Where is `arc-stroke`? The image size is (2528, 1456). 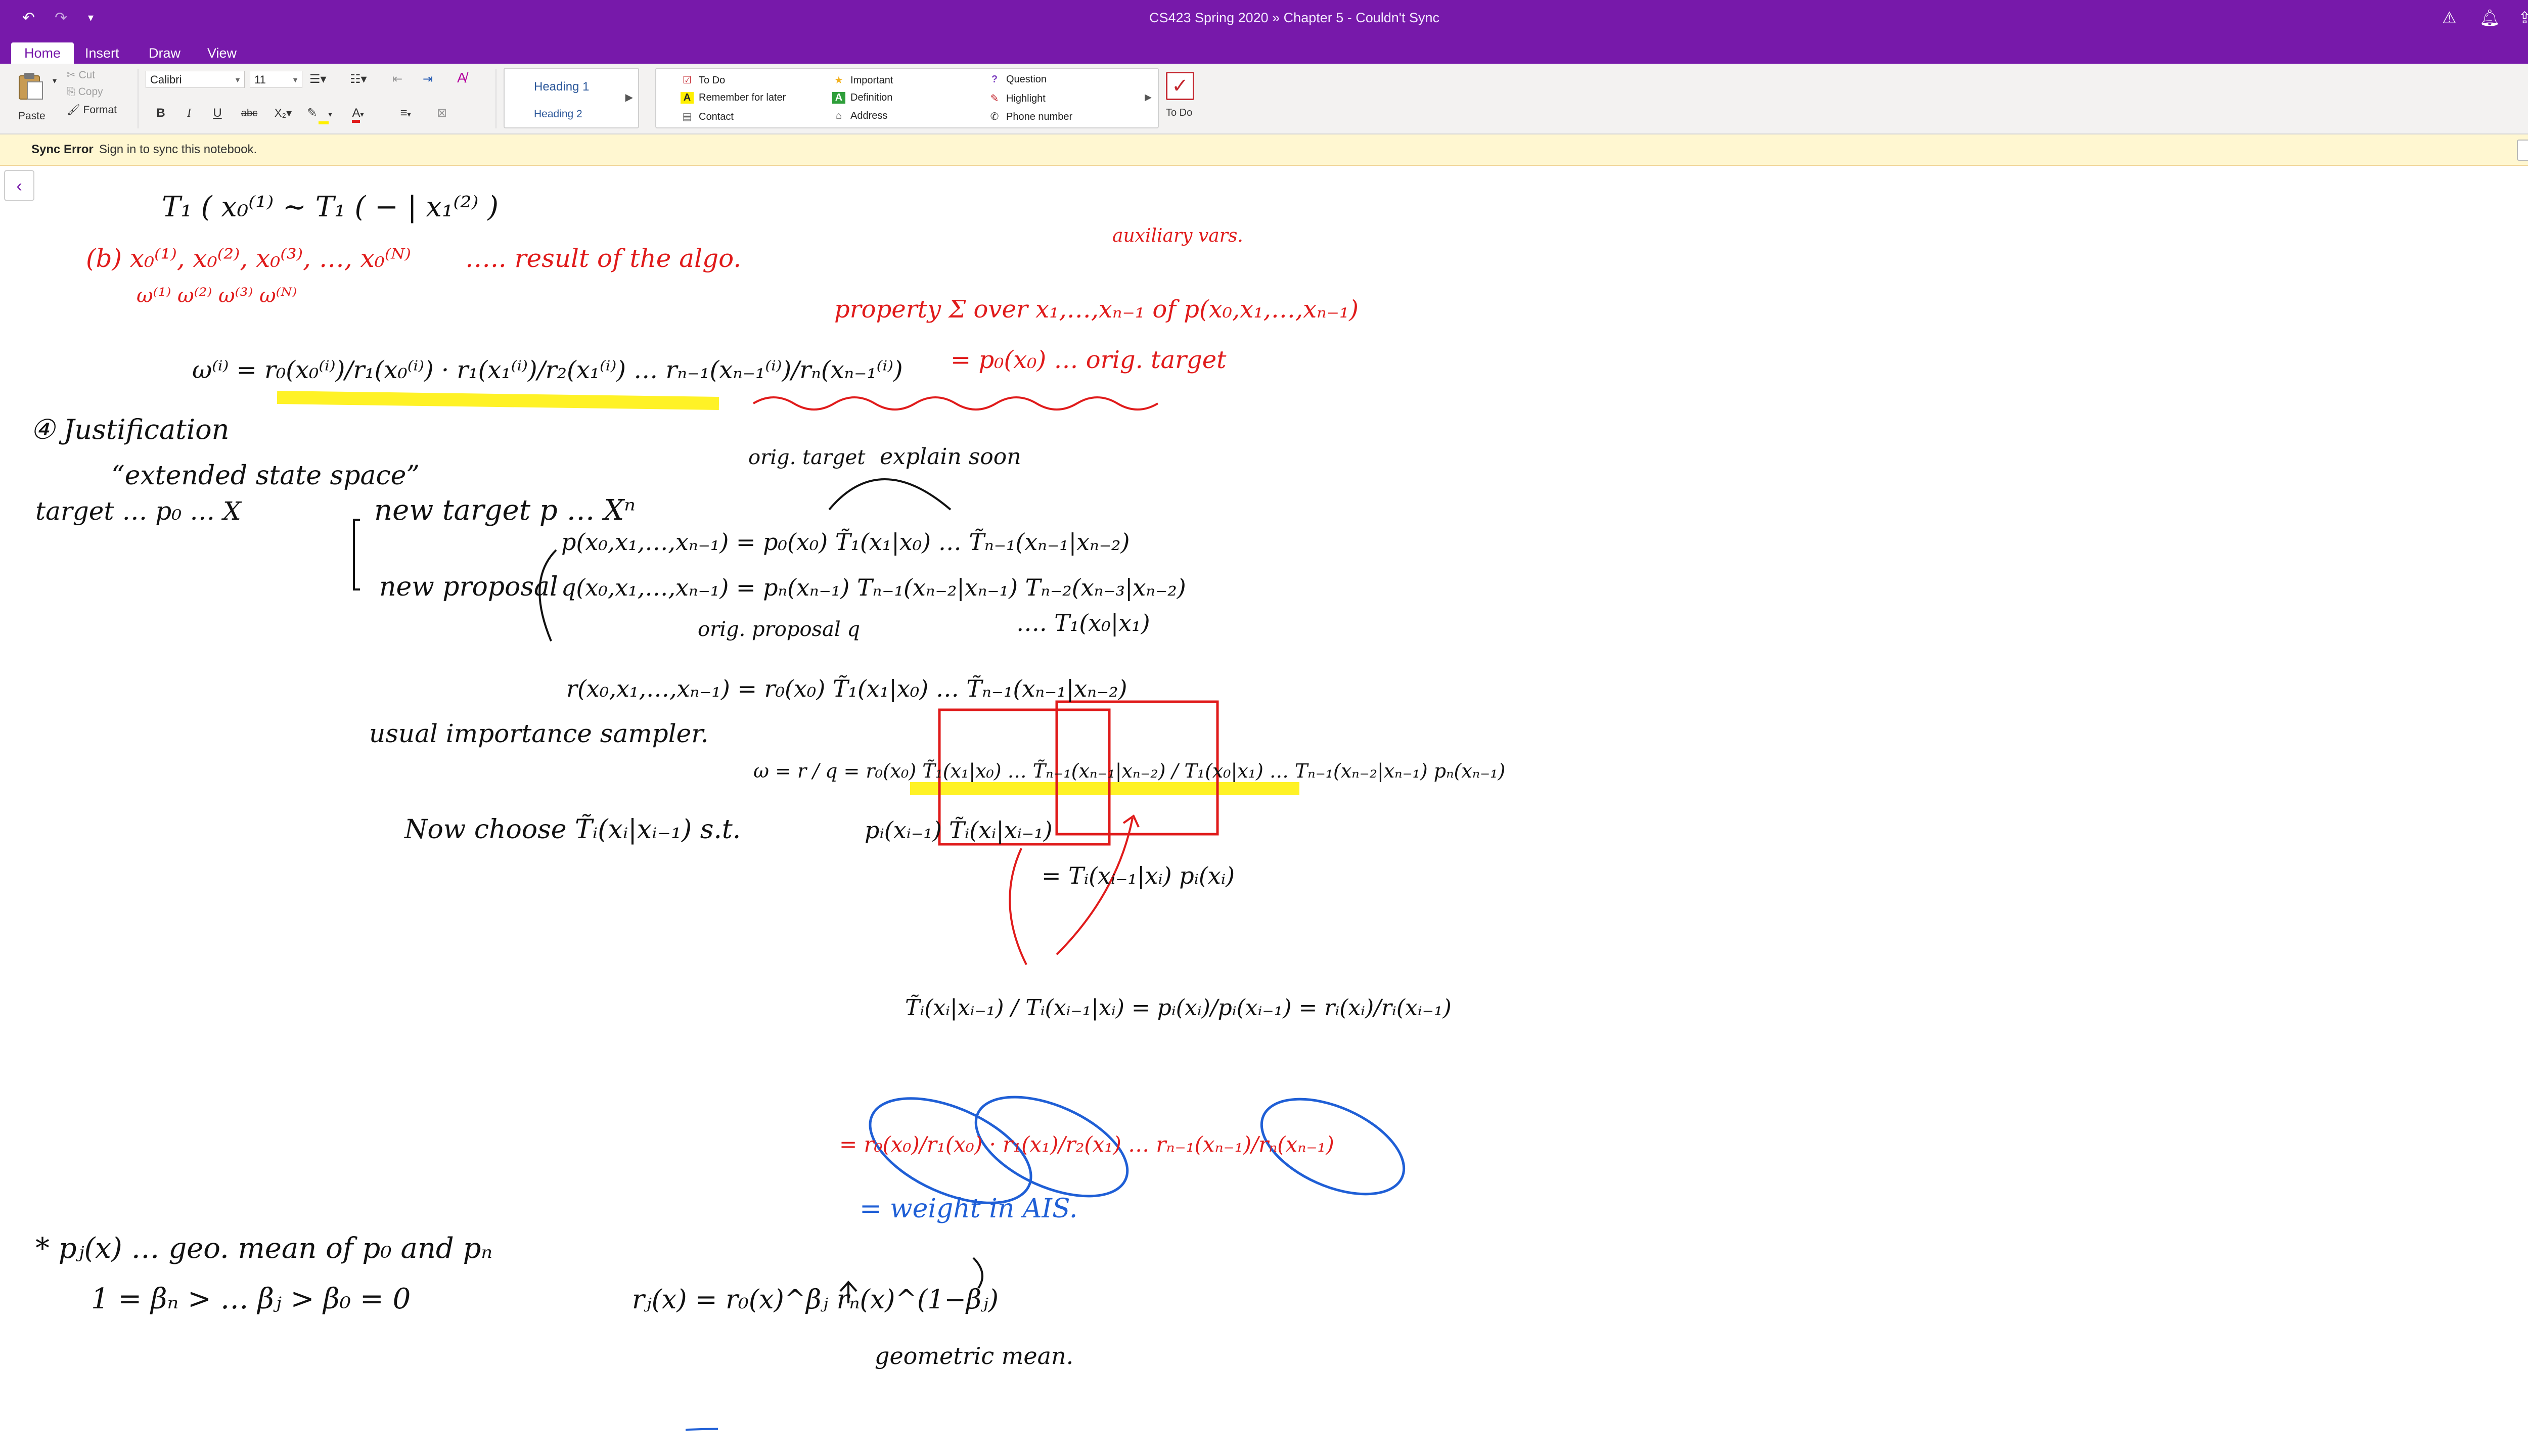
arc-stroke is located at coordinates (890, 494).